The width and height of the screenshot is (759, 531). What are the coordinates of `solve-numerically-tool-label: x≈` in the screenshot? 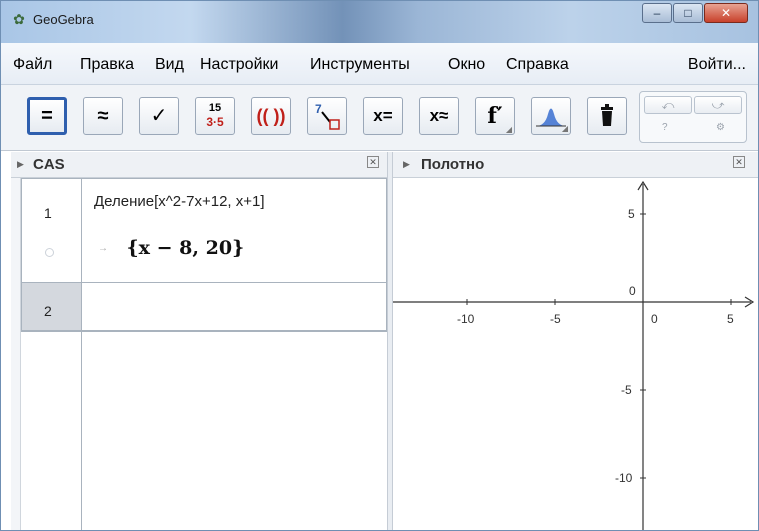 It's located at (439, 115).